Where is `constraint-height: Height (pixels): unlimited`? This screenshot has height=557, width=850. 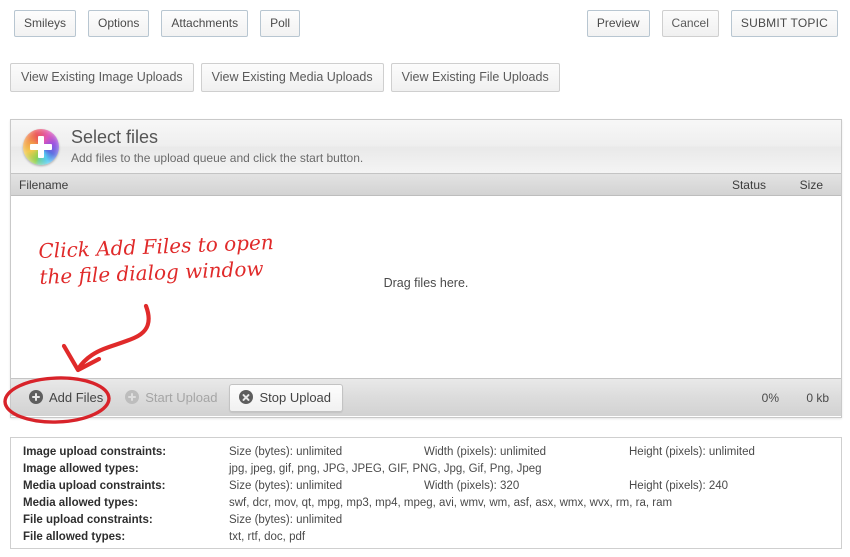 constraint-height: Height (pixels): unlimited is located at coordinates (692, 452).